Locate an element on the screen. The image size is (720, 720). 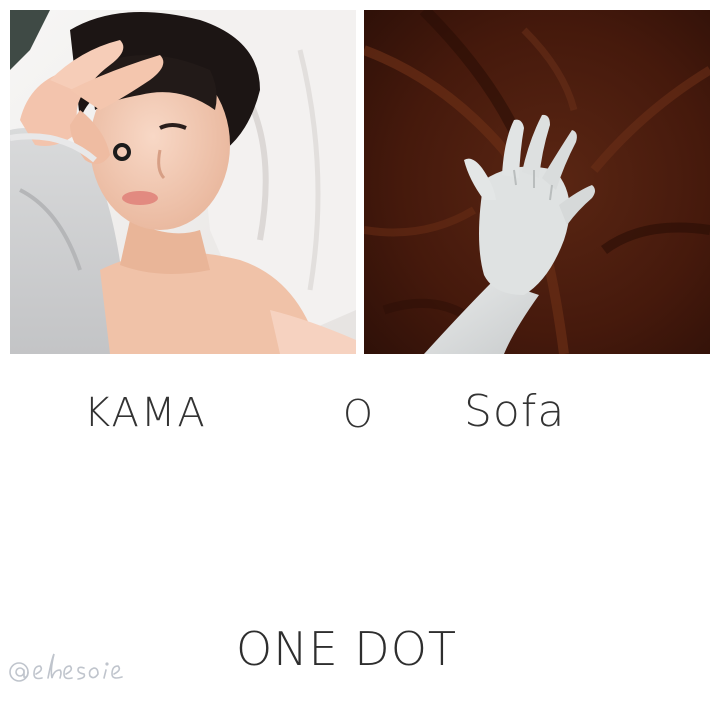
footer-title: ONE DOT is located at coordinates (347, 649).